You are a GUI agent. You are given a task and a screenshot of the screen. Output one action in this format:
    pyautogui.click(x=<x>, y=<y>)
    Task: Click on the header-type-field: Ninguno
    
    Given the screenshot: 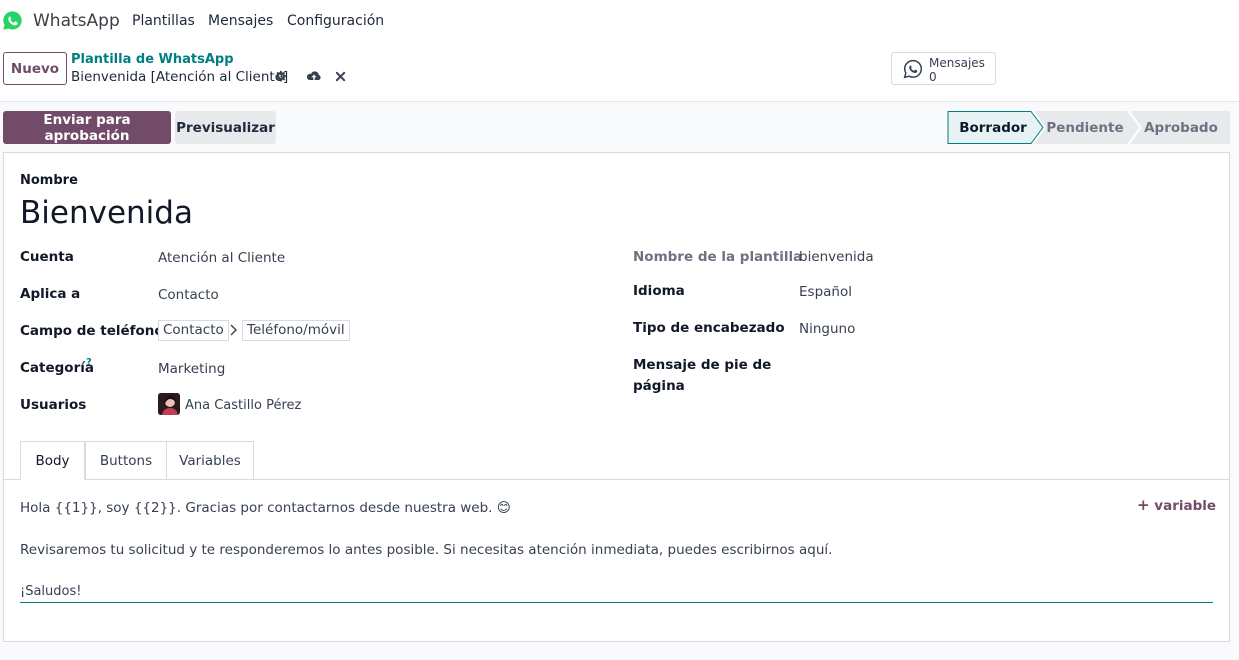 What is the action you would take?
    pyautogui.click(x=827, y=329)
    